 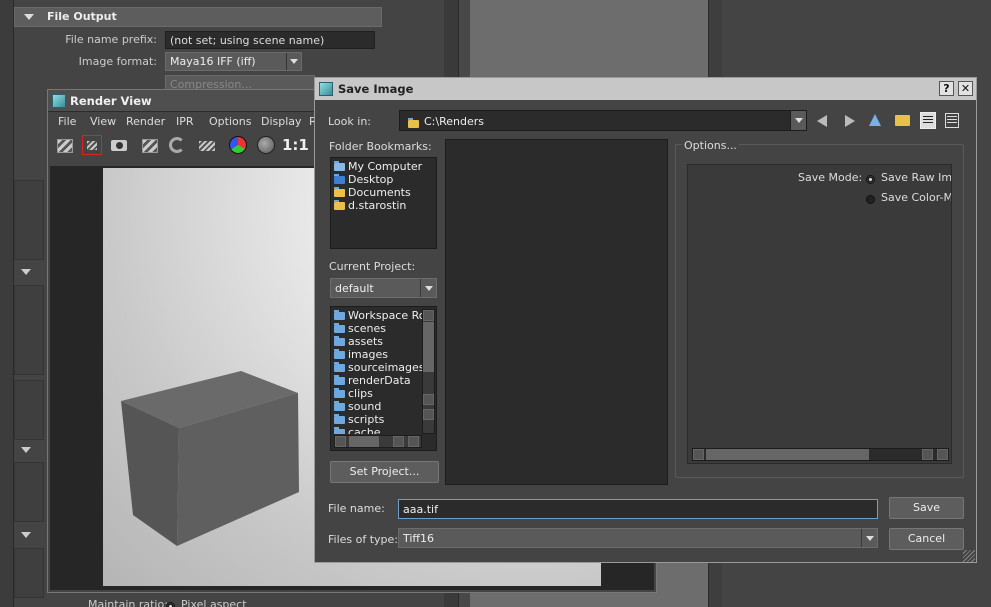 What do you see at coordinates (266, 145) in the screenshot?
I see `alpha-channel-icon` at bounding box center [266, 145].